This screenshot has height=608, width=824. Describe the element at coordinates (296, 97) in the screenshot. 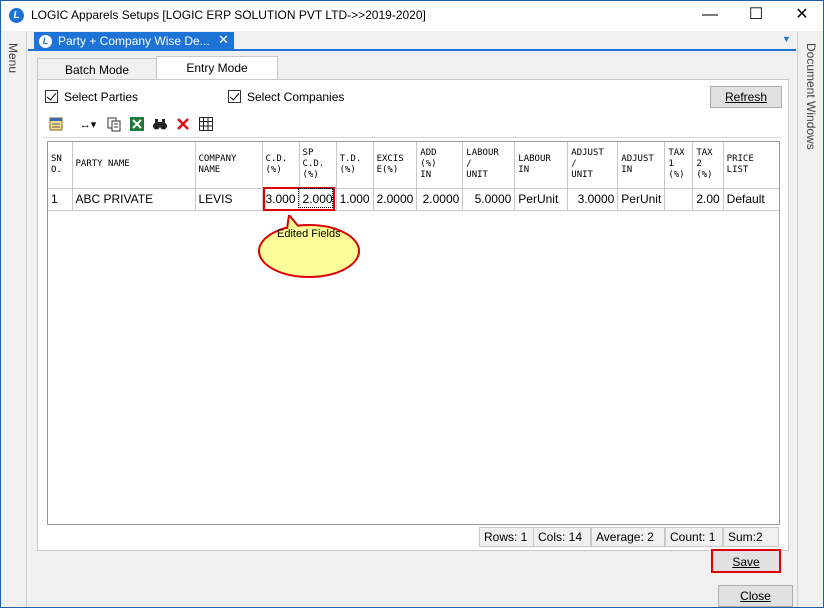

I see `select-companies-label: Select Companies` at that location.